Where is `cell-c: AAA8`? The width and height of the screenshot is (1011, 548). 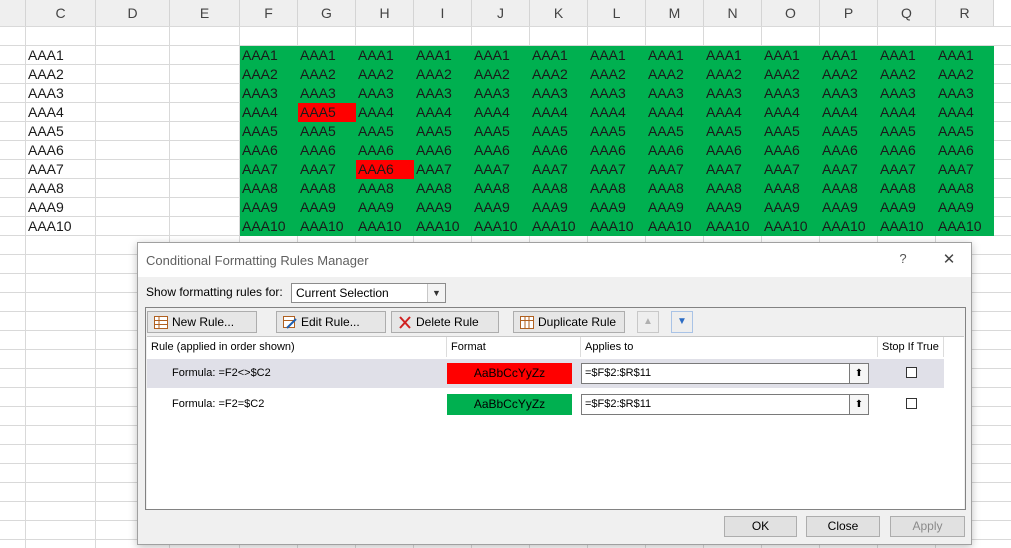 cell-c: AAA8 is located at coordinates (61, 188).